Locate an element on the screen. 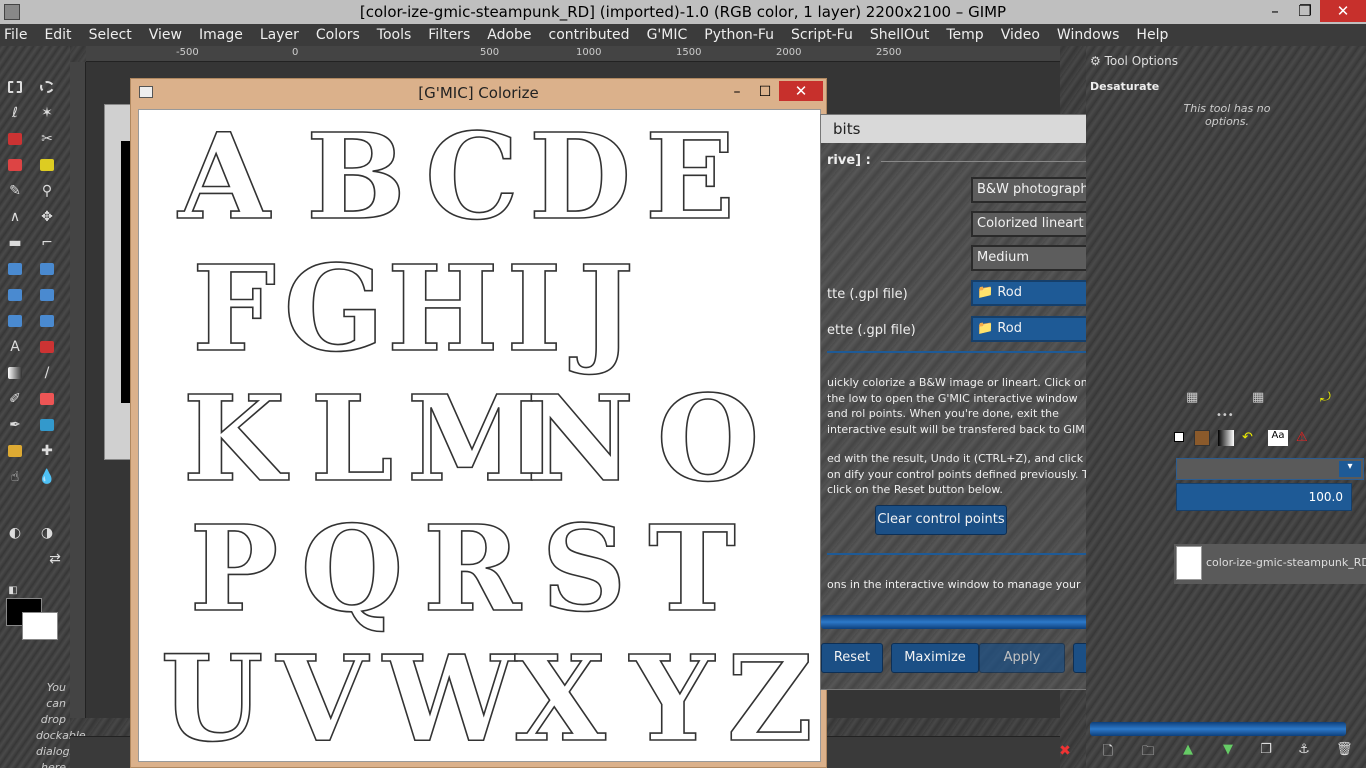 The image size is (1366, 768). scale-icon is located at coordinates (47, 269).